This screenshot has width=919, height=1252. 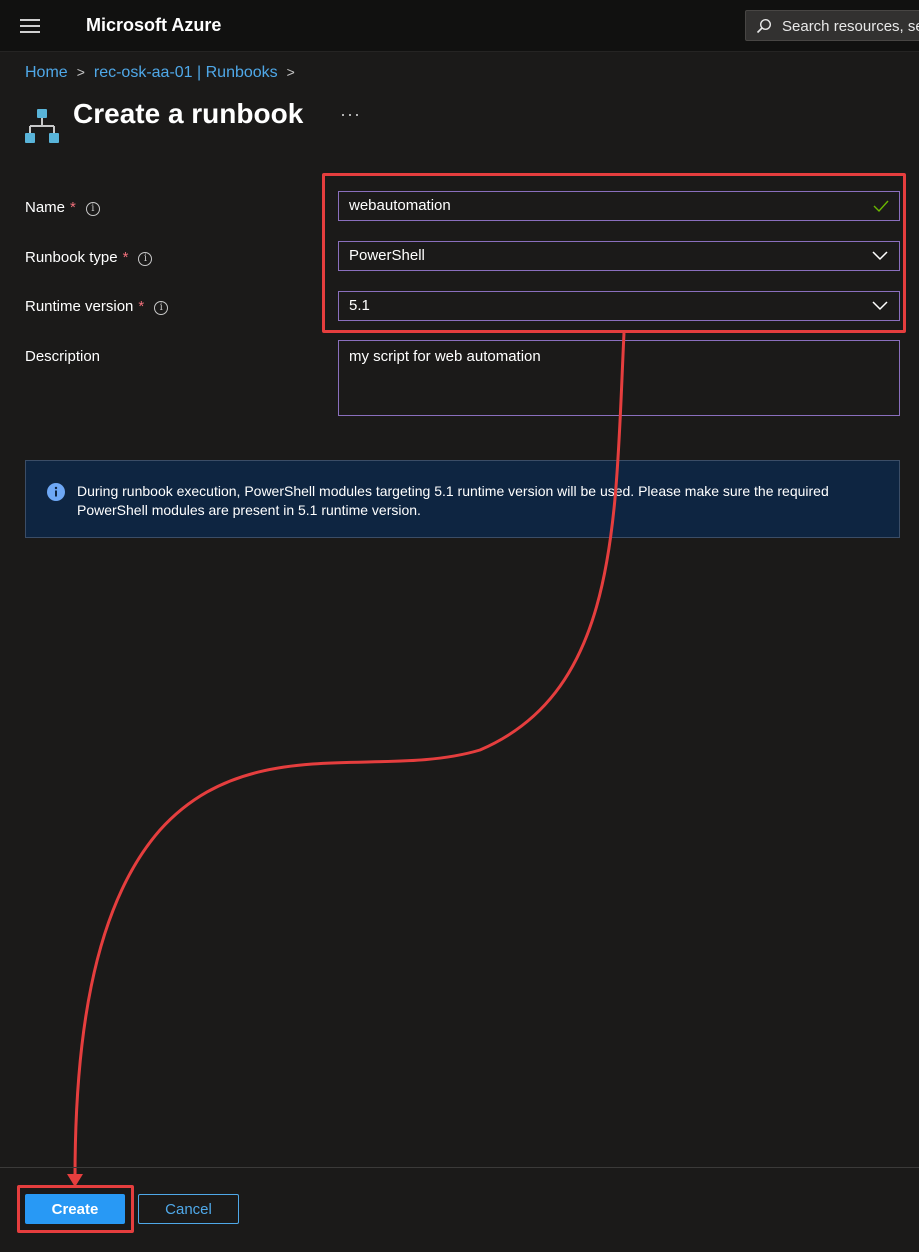 What do you see at coordinates (79, 306) in the screenshot?
I see `runtime-version-label-text: Runtime version` at bounding box center [79, 306].